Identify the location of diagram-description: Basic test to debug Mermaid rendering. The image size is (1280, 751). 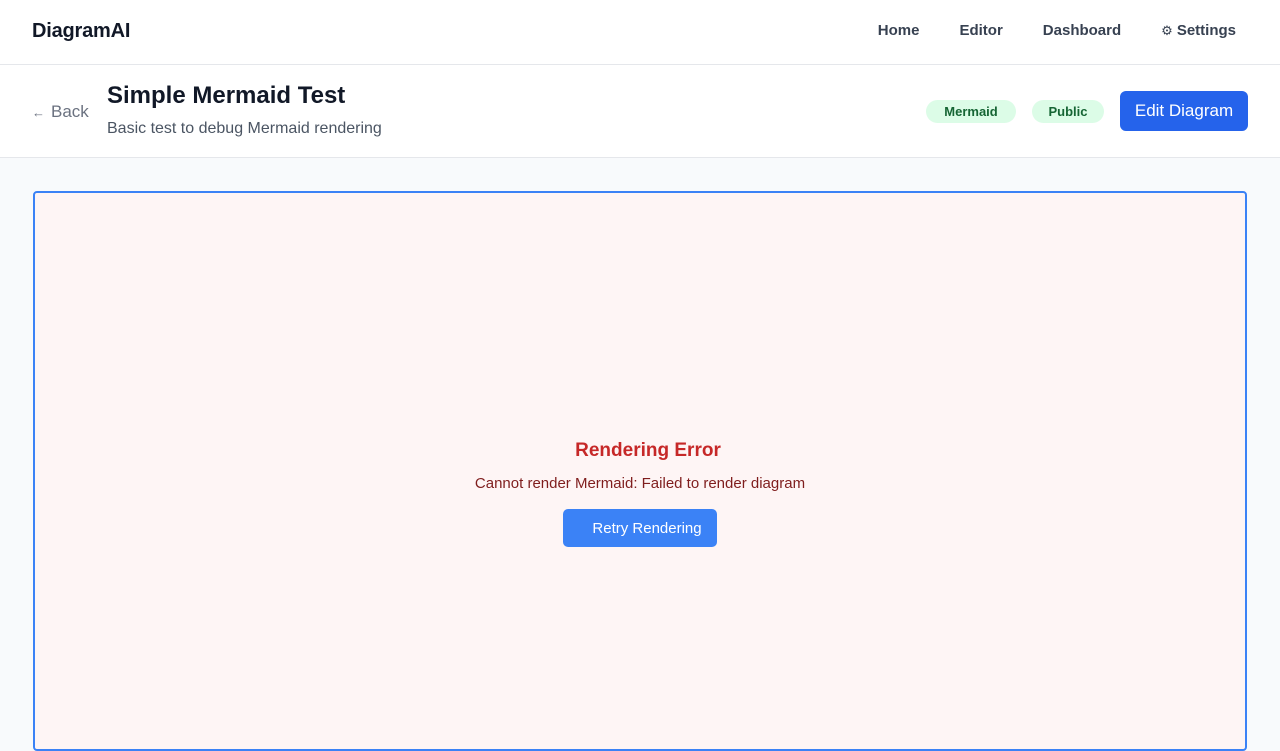
(244, 128).